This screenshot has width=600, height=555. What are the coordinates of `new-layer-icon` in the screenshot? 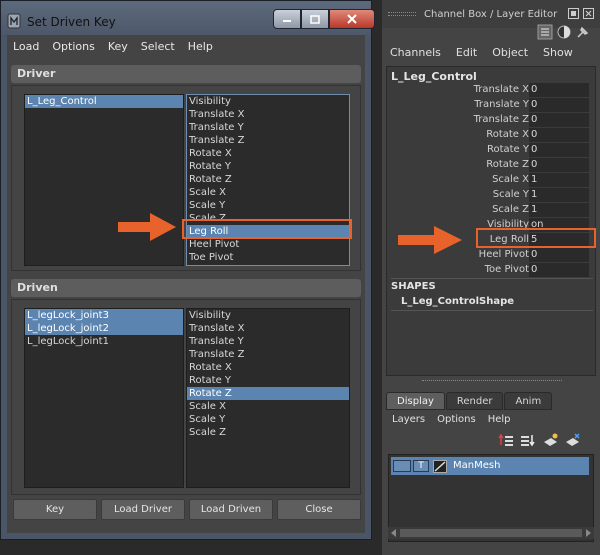 It's located at (550, 440).